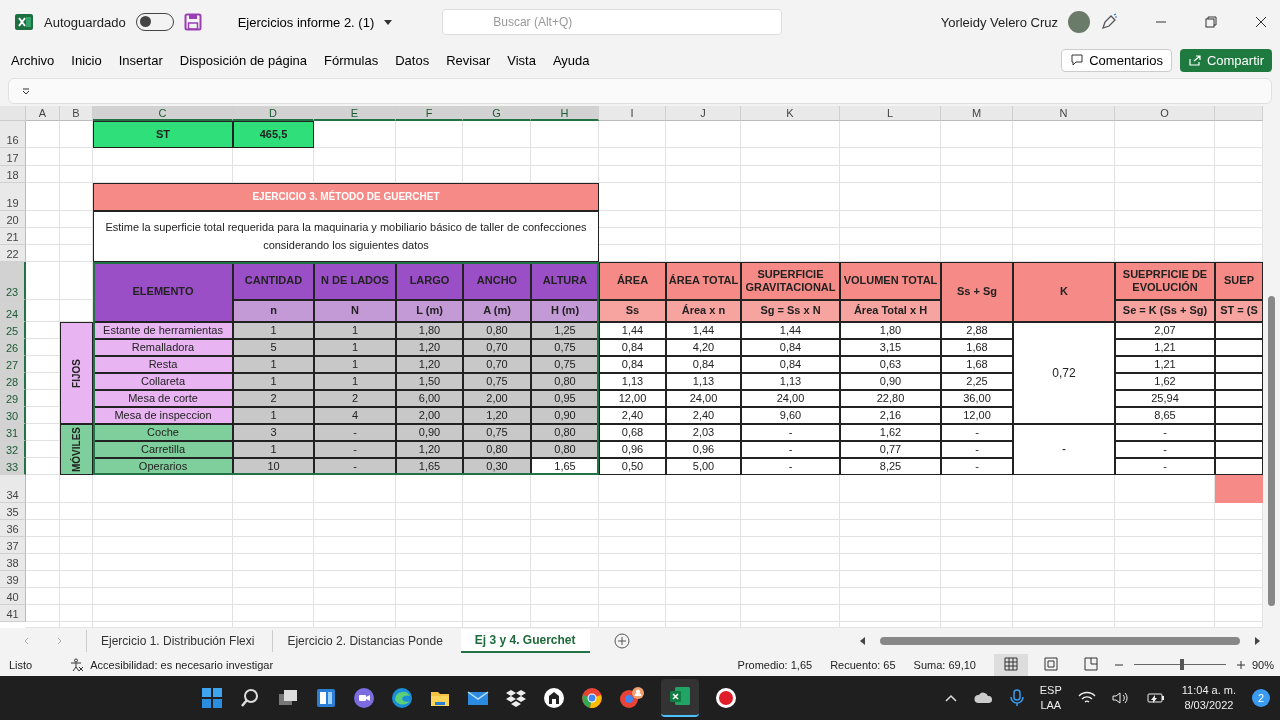 The width and height of the screenshot is (1280, 720). I want to click on row-header: 25, so click(13, 330).